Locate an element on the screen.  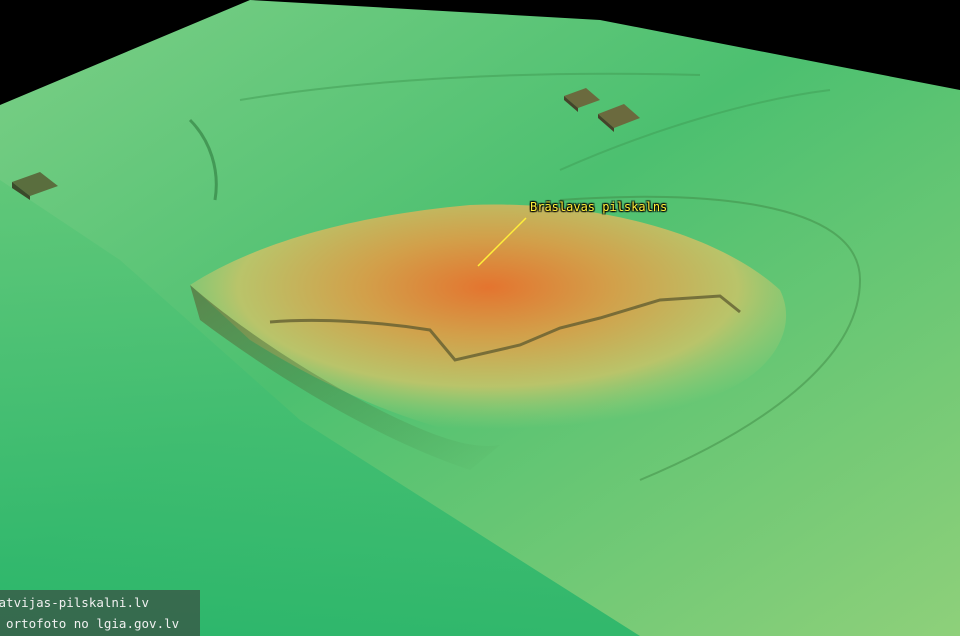
credit-line-1: latvijas-pilskalni.lv is located at coordinates (75, 602).